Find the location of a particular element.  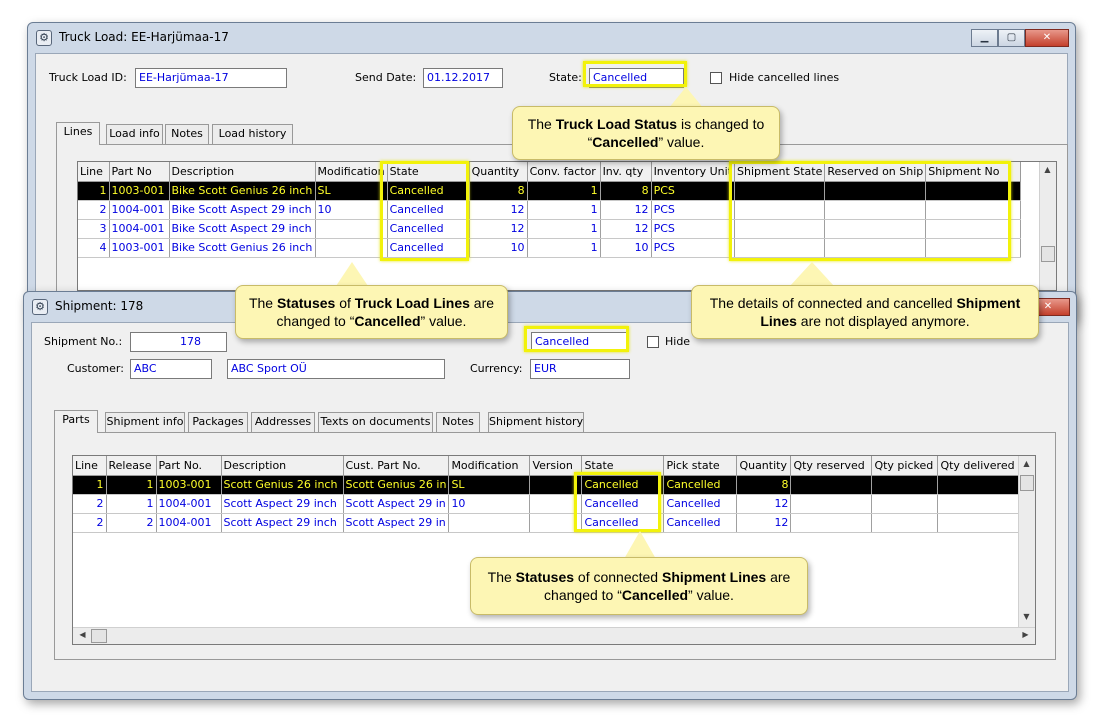

column-header: Inventory Unit is located at coordinates (693, 172).